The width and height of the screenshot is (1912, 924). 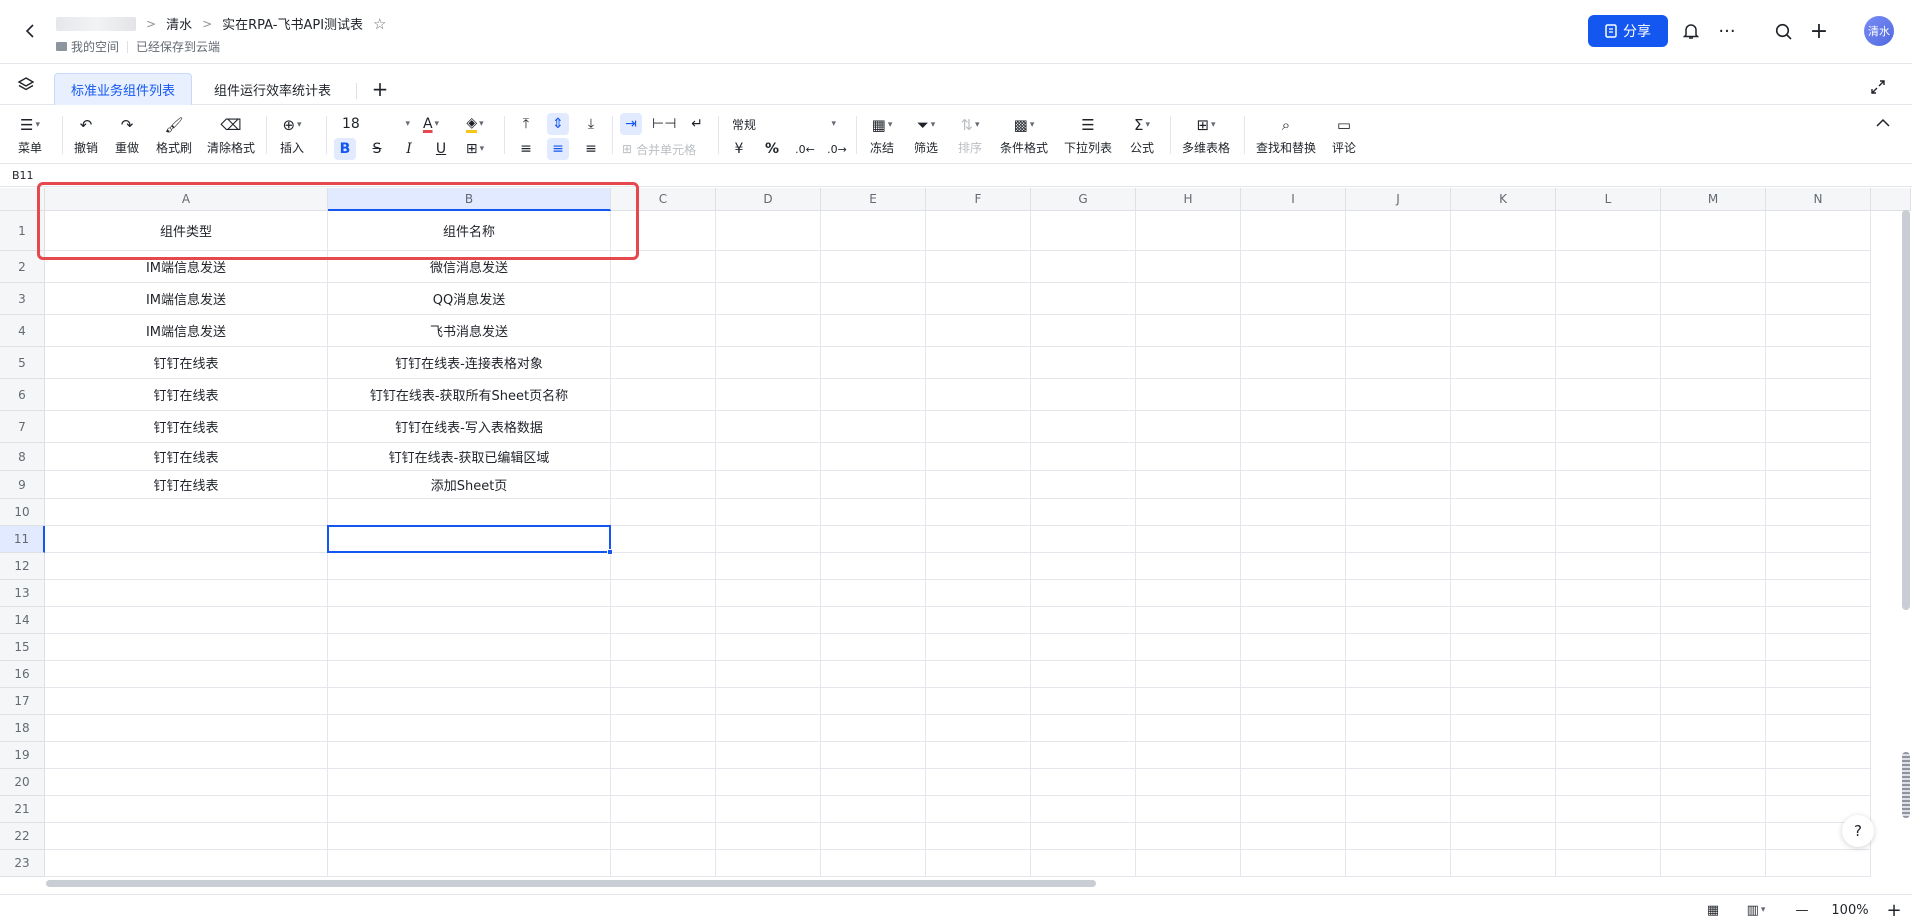 What do you see at coordinates (1713, 231) in the screenshot?
I see `cell-m1` at bounding box center [1713, 231].